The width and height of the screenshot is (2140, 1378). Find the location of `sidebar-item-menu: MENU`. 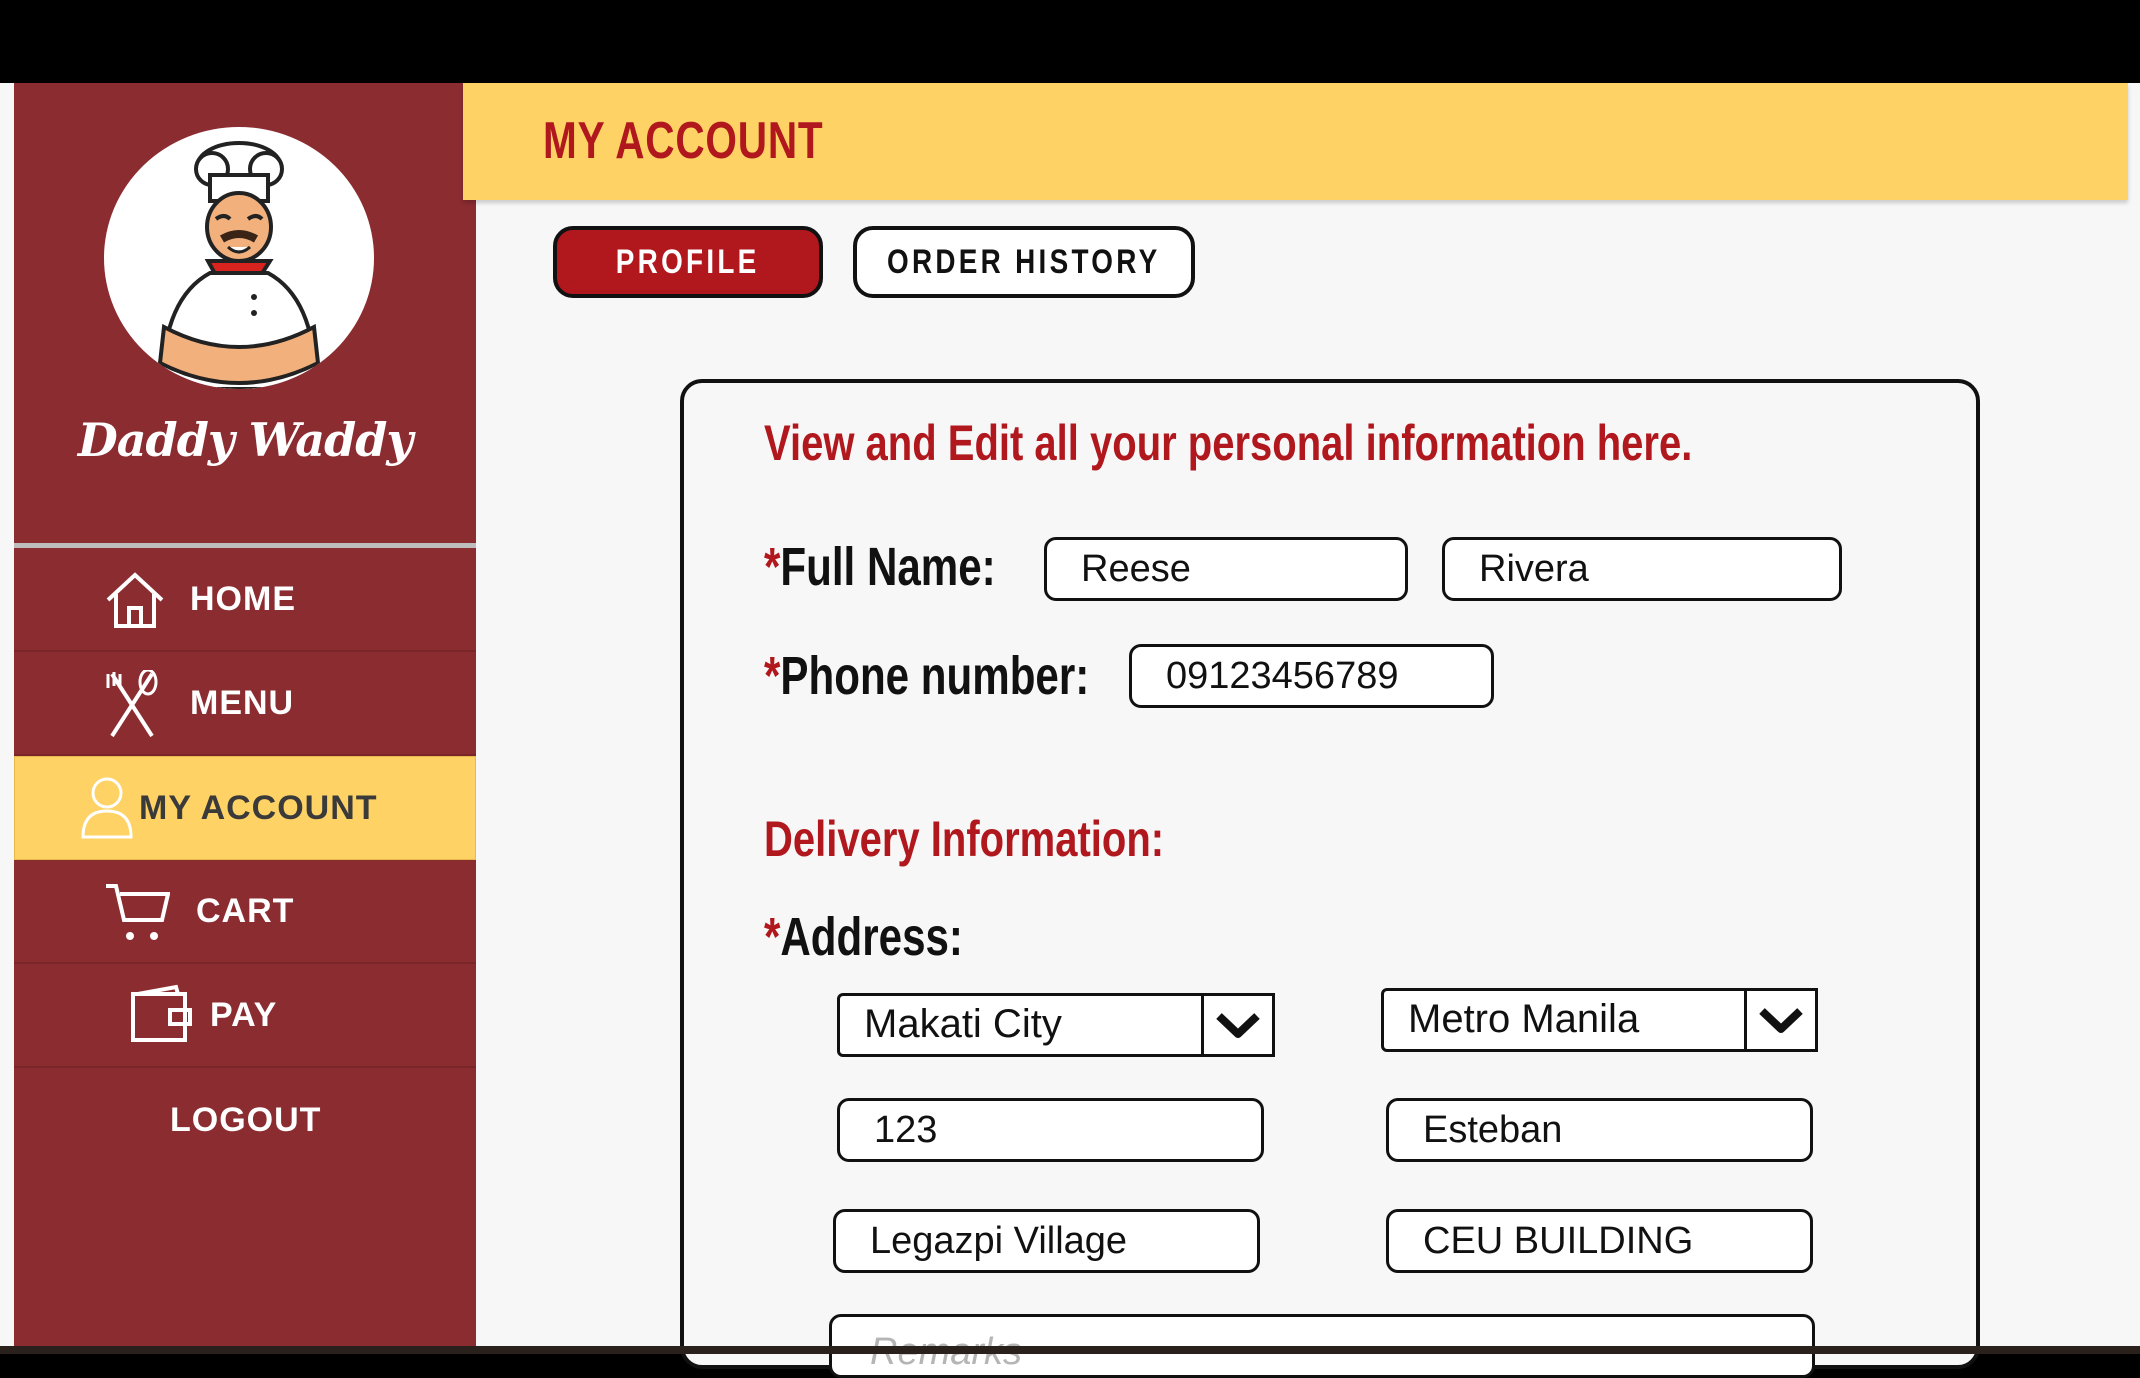

sidebar-item-menu: MENU is located at coordinates (245, 704).